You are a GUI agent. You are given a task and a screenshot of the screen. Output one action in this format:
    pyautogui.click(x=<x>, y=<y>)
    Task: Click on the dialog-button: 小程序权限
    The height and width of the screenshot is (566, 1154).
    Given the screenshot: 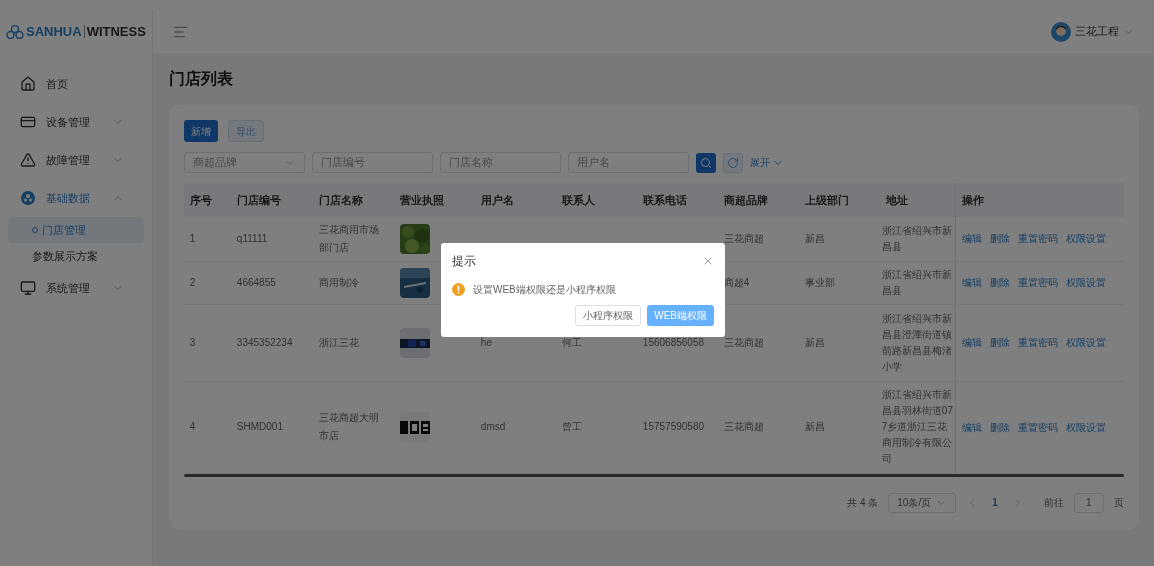 What is the action you would take?
    pyautogui.click(x=608, y=315)
    